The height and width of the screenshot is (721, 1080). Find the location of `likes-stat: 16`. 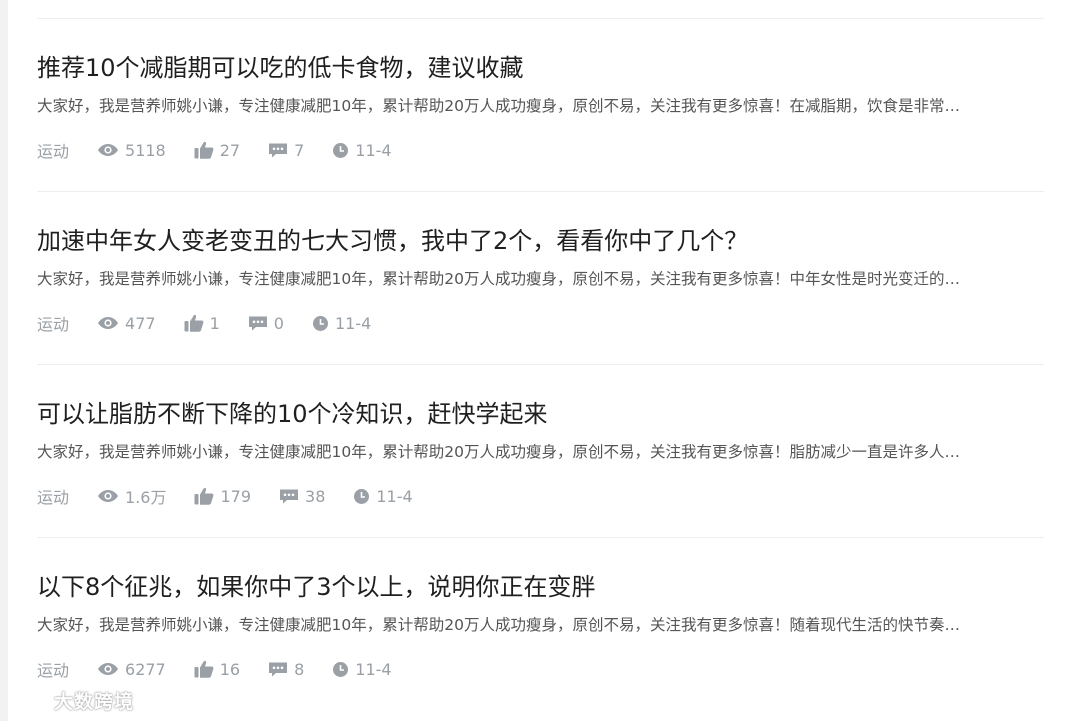

likes-stat: 16 is located at coordinates (217, 669).